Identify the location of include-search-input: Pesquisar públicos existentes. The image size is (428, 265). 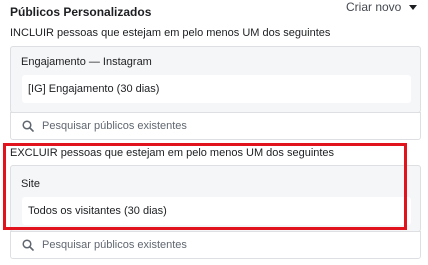
(215, 126).